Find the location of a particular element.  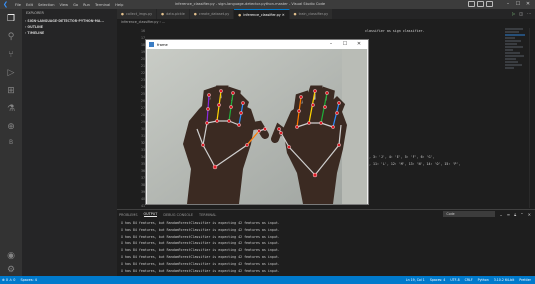

testing-icon: ⚗ is located at coordinates (11, 109).